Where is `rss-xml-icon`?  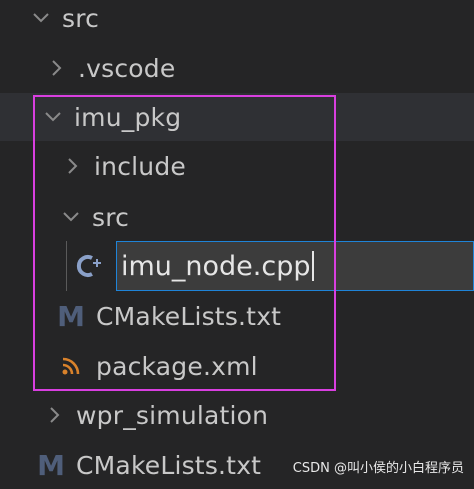 rss-xml-icon is located at coordinates (71, 366).